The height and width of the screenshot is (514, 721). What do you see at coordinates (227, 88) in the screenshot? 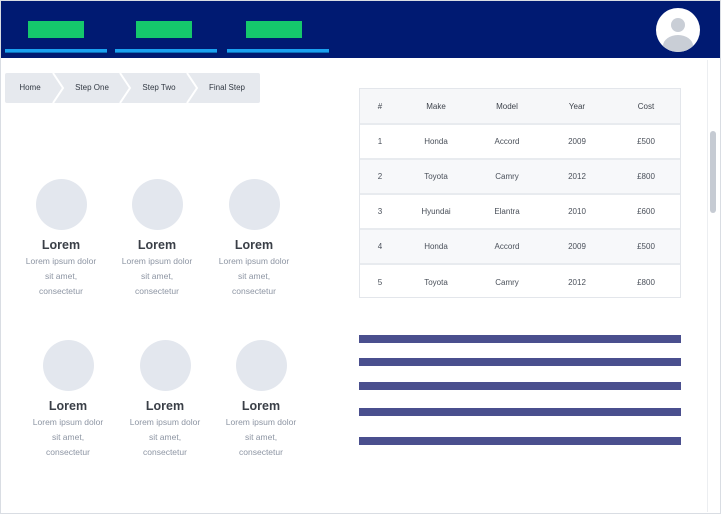
I see `breadcrumb-item-final-step: Final Step` at bounding box center [227, 88].